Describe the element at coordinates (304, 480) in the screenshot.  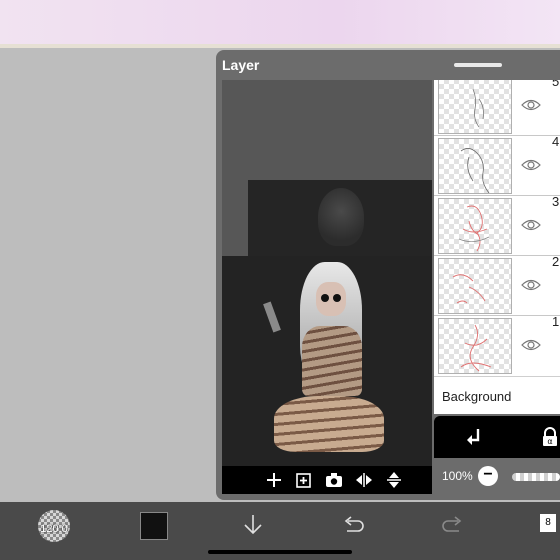
I see `add-copy-icon` at that location.